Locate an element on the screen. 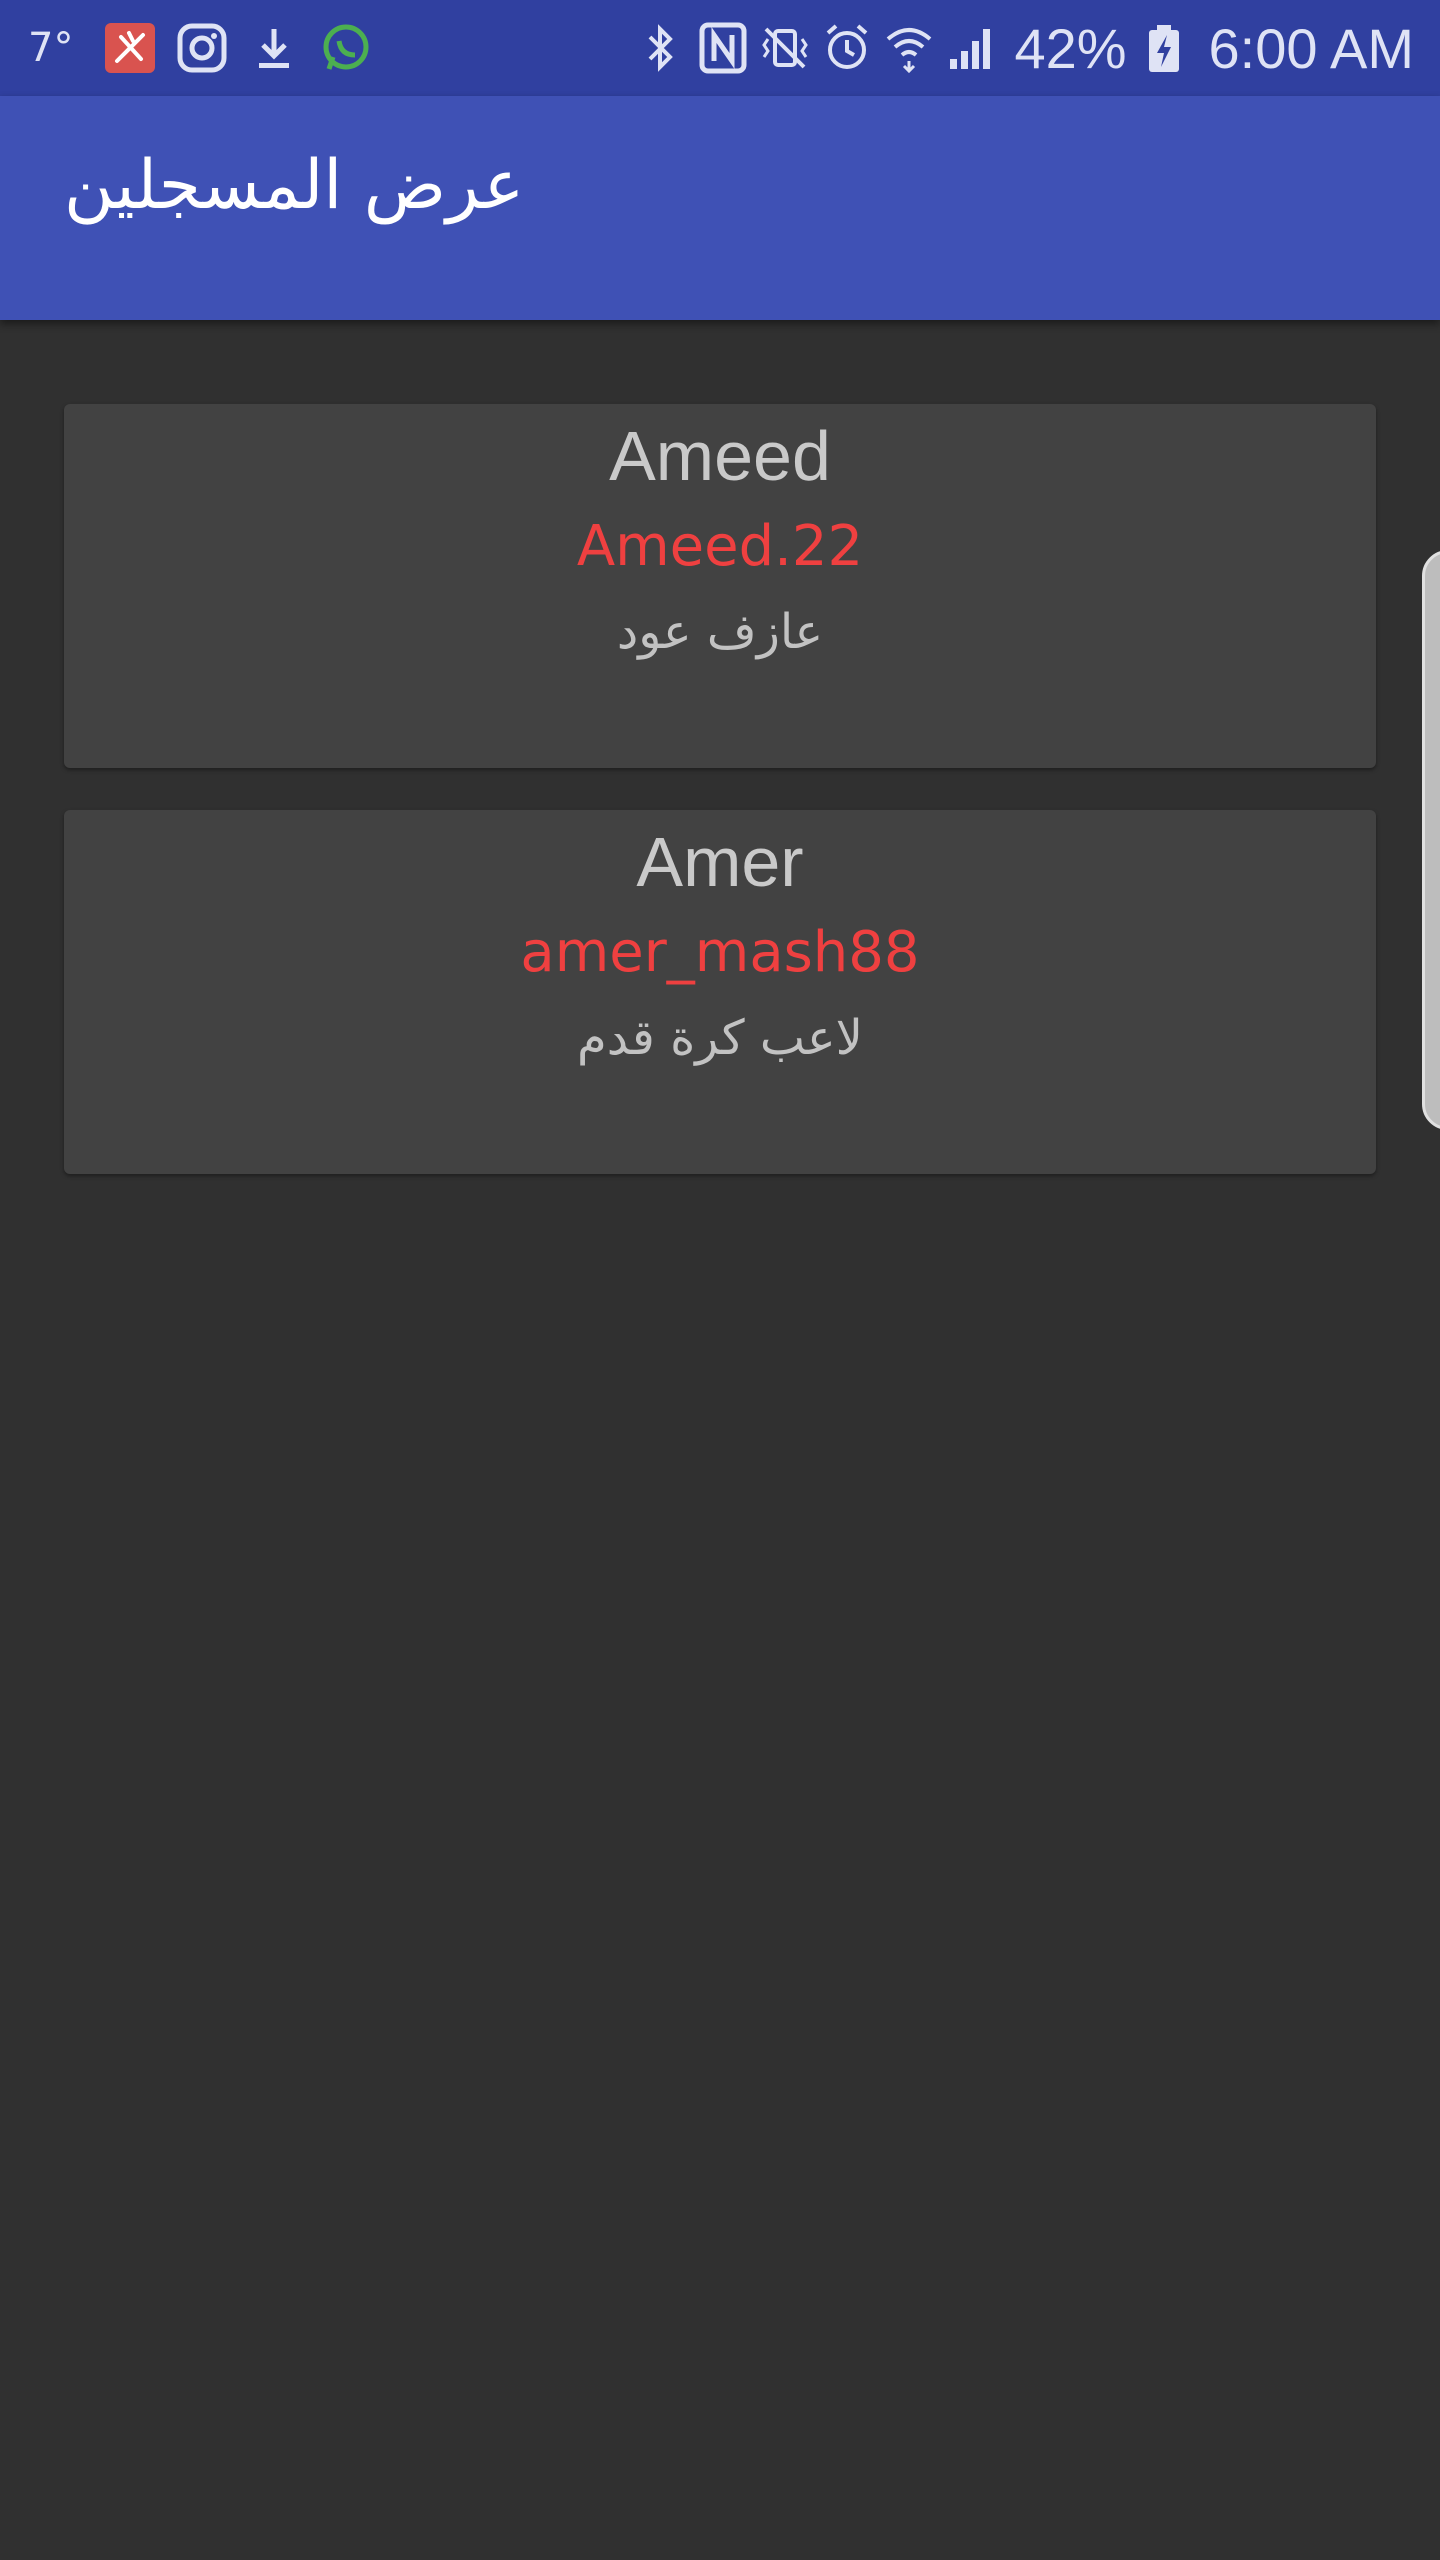  temperature-text: 7° is located at coordinates (51, 48).